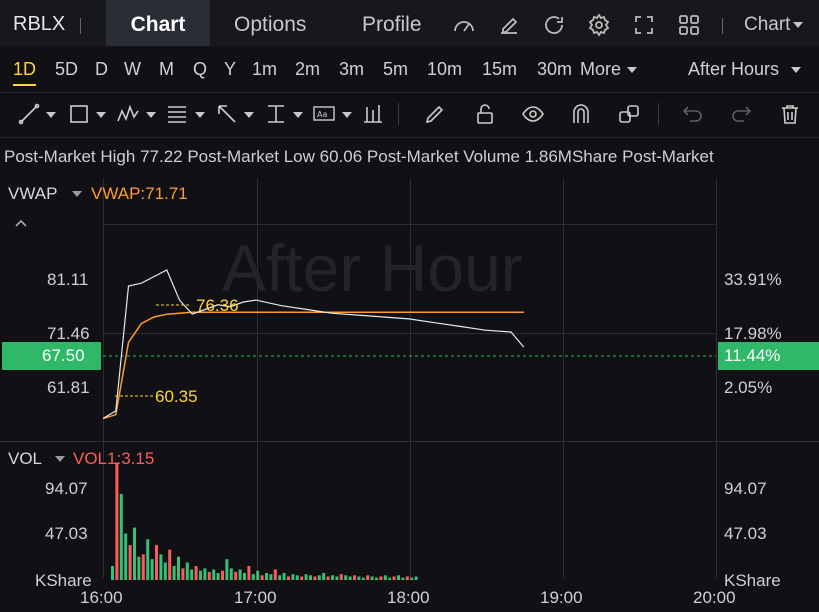 The image size is (819, 612). Describe the element at coordinates (767, 25) in the screenshot. I see `chart-menu: Chart` at that location.